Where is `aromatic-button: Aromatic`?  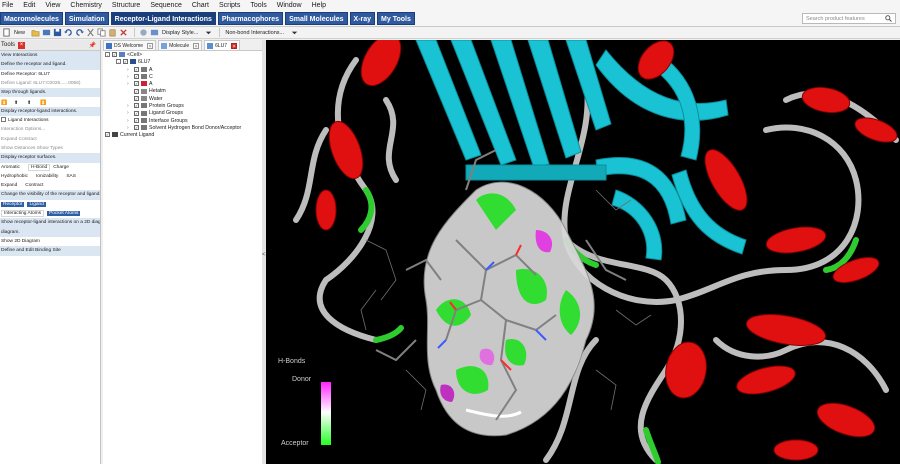 aromatic-button: Aromatic is located at coordinates (10, 167).